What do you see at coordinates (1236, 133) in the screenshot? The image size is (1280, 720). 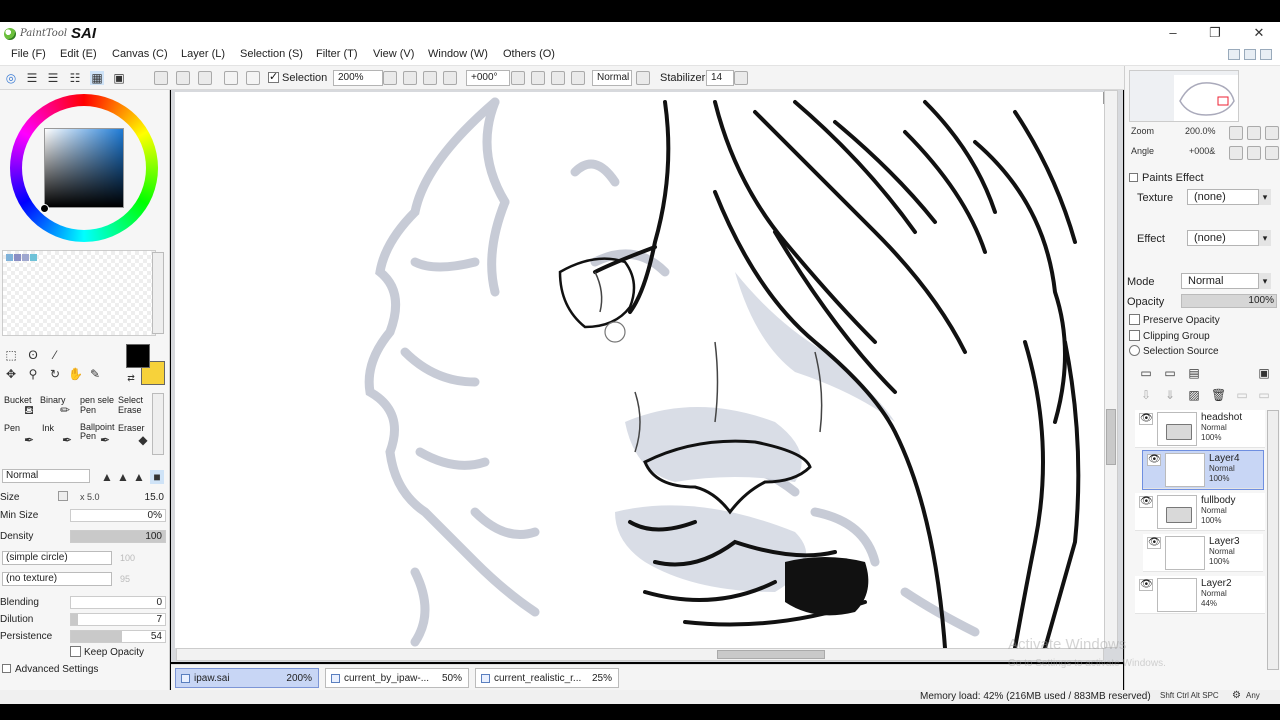 I see `nav-zoom-out-button` at bounding box center [1236, 133].